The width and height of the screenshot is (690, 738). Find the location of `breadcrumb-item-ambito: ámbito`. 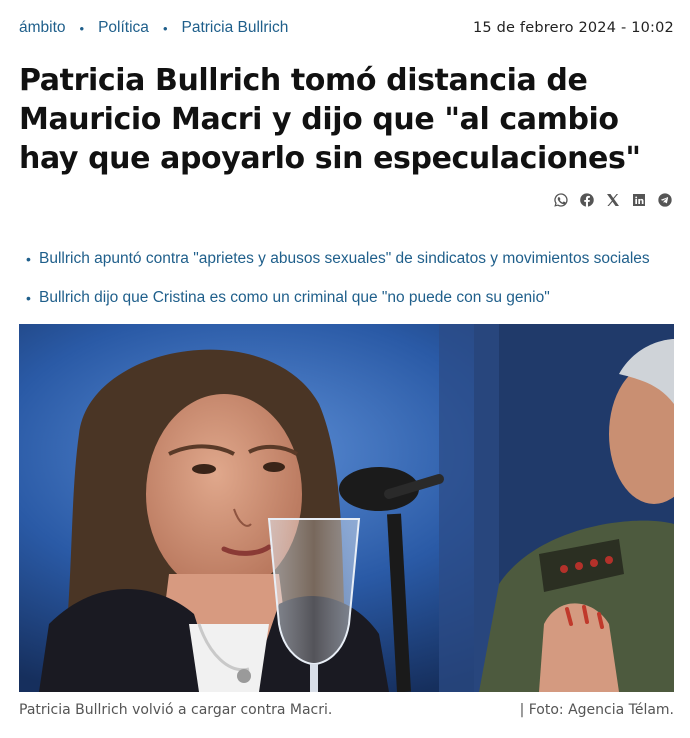

breadcrumb-item-ambito: ámbito is located at coordinates (42, 28).